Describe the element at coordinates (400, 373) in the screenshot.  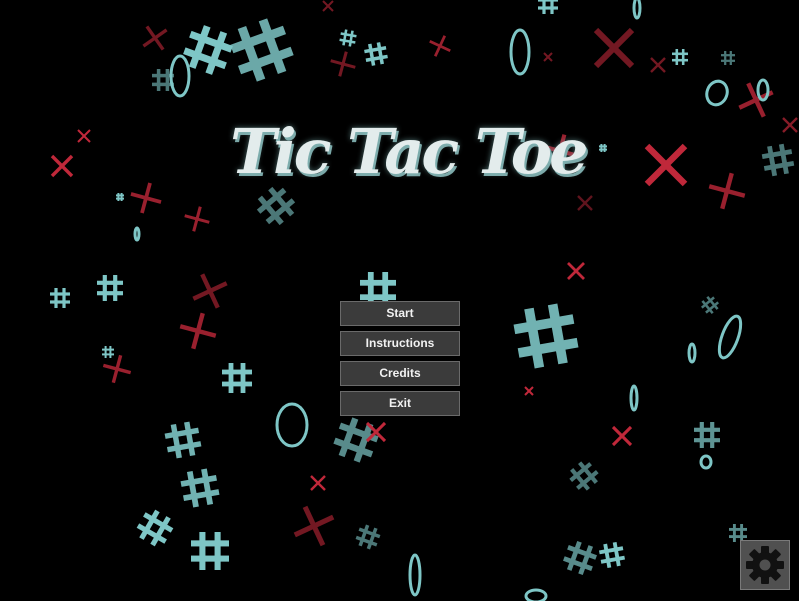
I see `credits-button: Credits` at that location.